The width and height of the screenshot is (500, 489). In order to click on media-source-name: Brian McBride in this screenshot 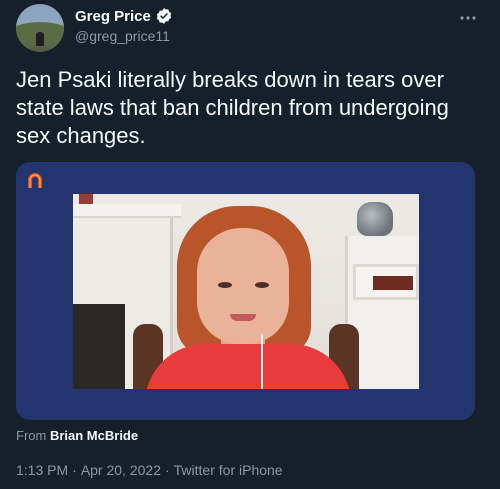, I will do `click(94, 435)`.